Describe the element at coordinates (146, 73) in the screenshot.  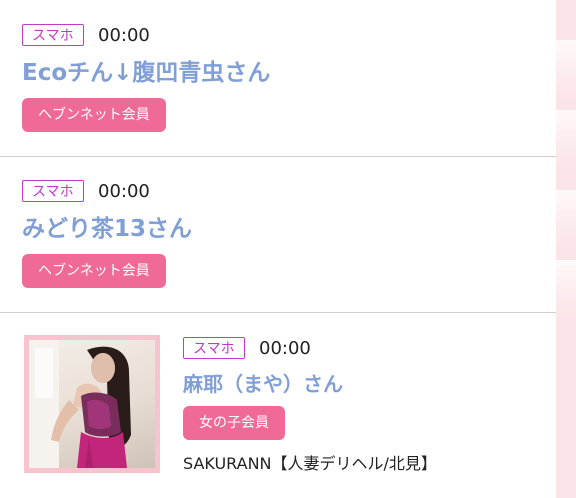
I see `poster-name: Ecoチん↓腹凹青虫さん` at that location.